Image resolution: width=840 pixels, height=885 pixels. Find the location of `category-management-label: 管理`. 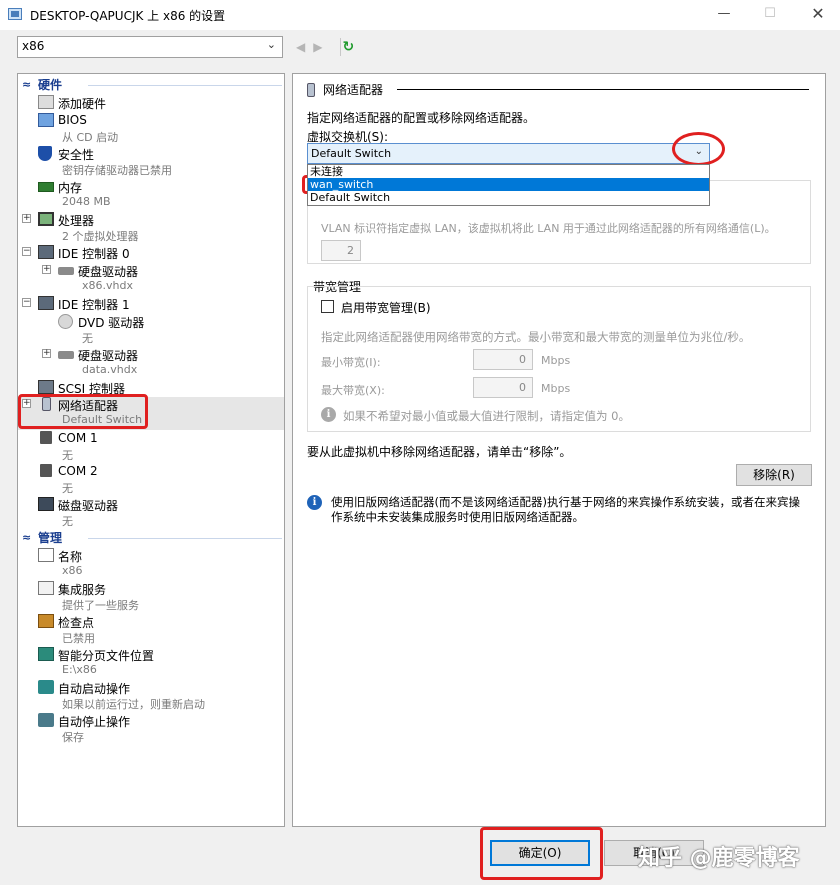

category-management-label: 管理 is located at coordinates (50, 538).